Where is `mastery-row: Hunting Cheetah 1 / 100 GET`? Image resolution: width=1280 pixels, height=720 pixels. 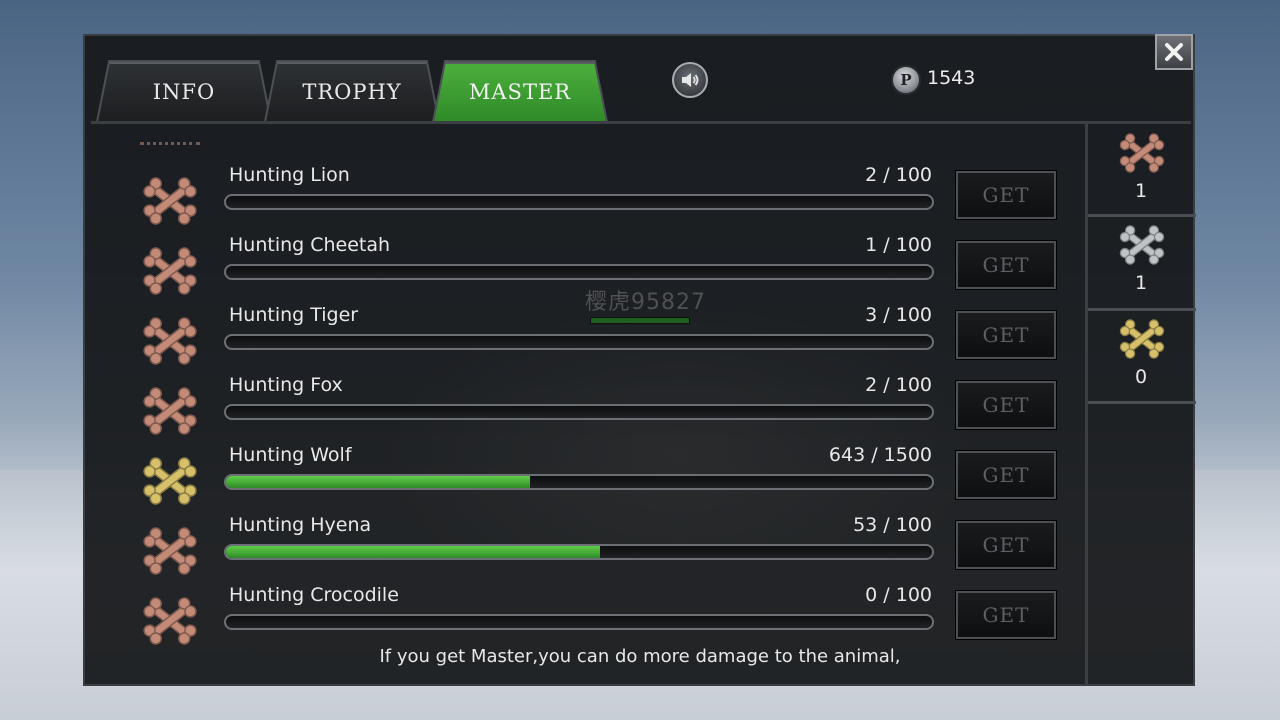 mastery-row: Hunting Cheetah 1 / 100 GET is located at coordinates (540, 269).